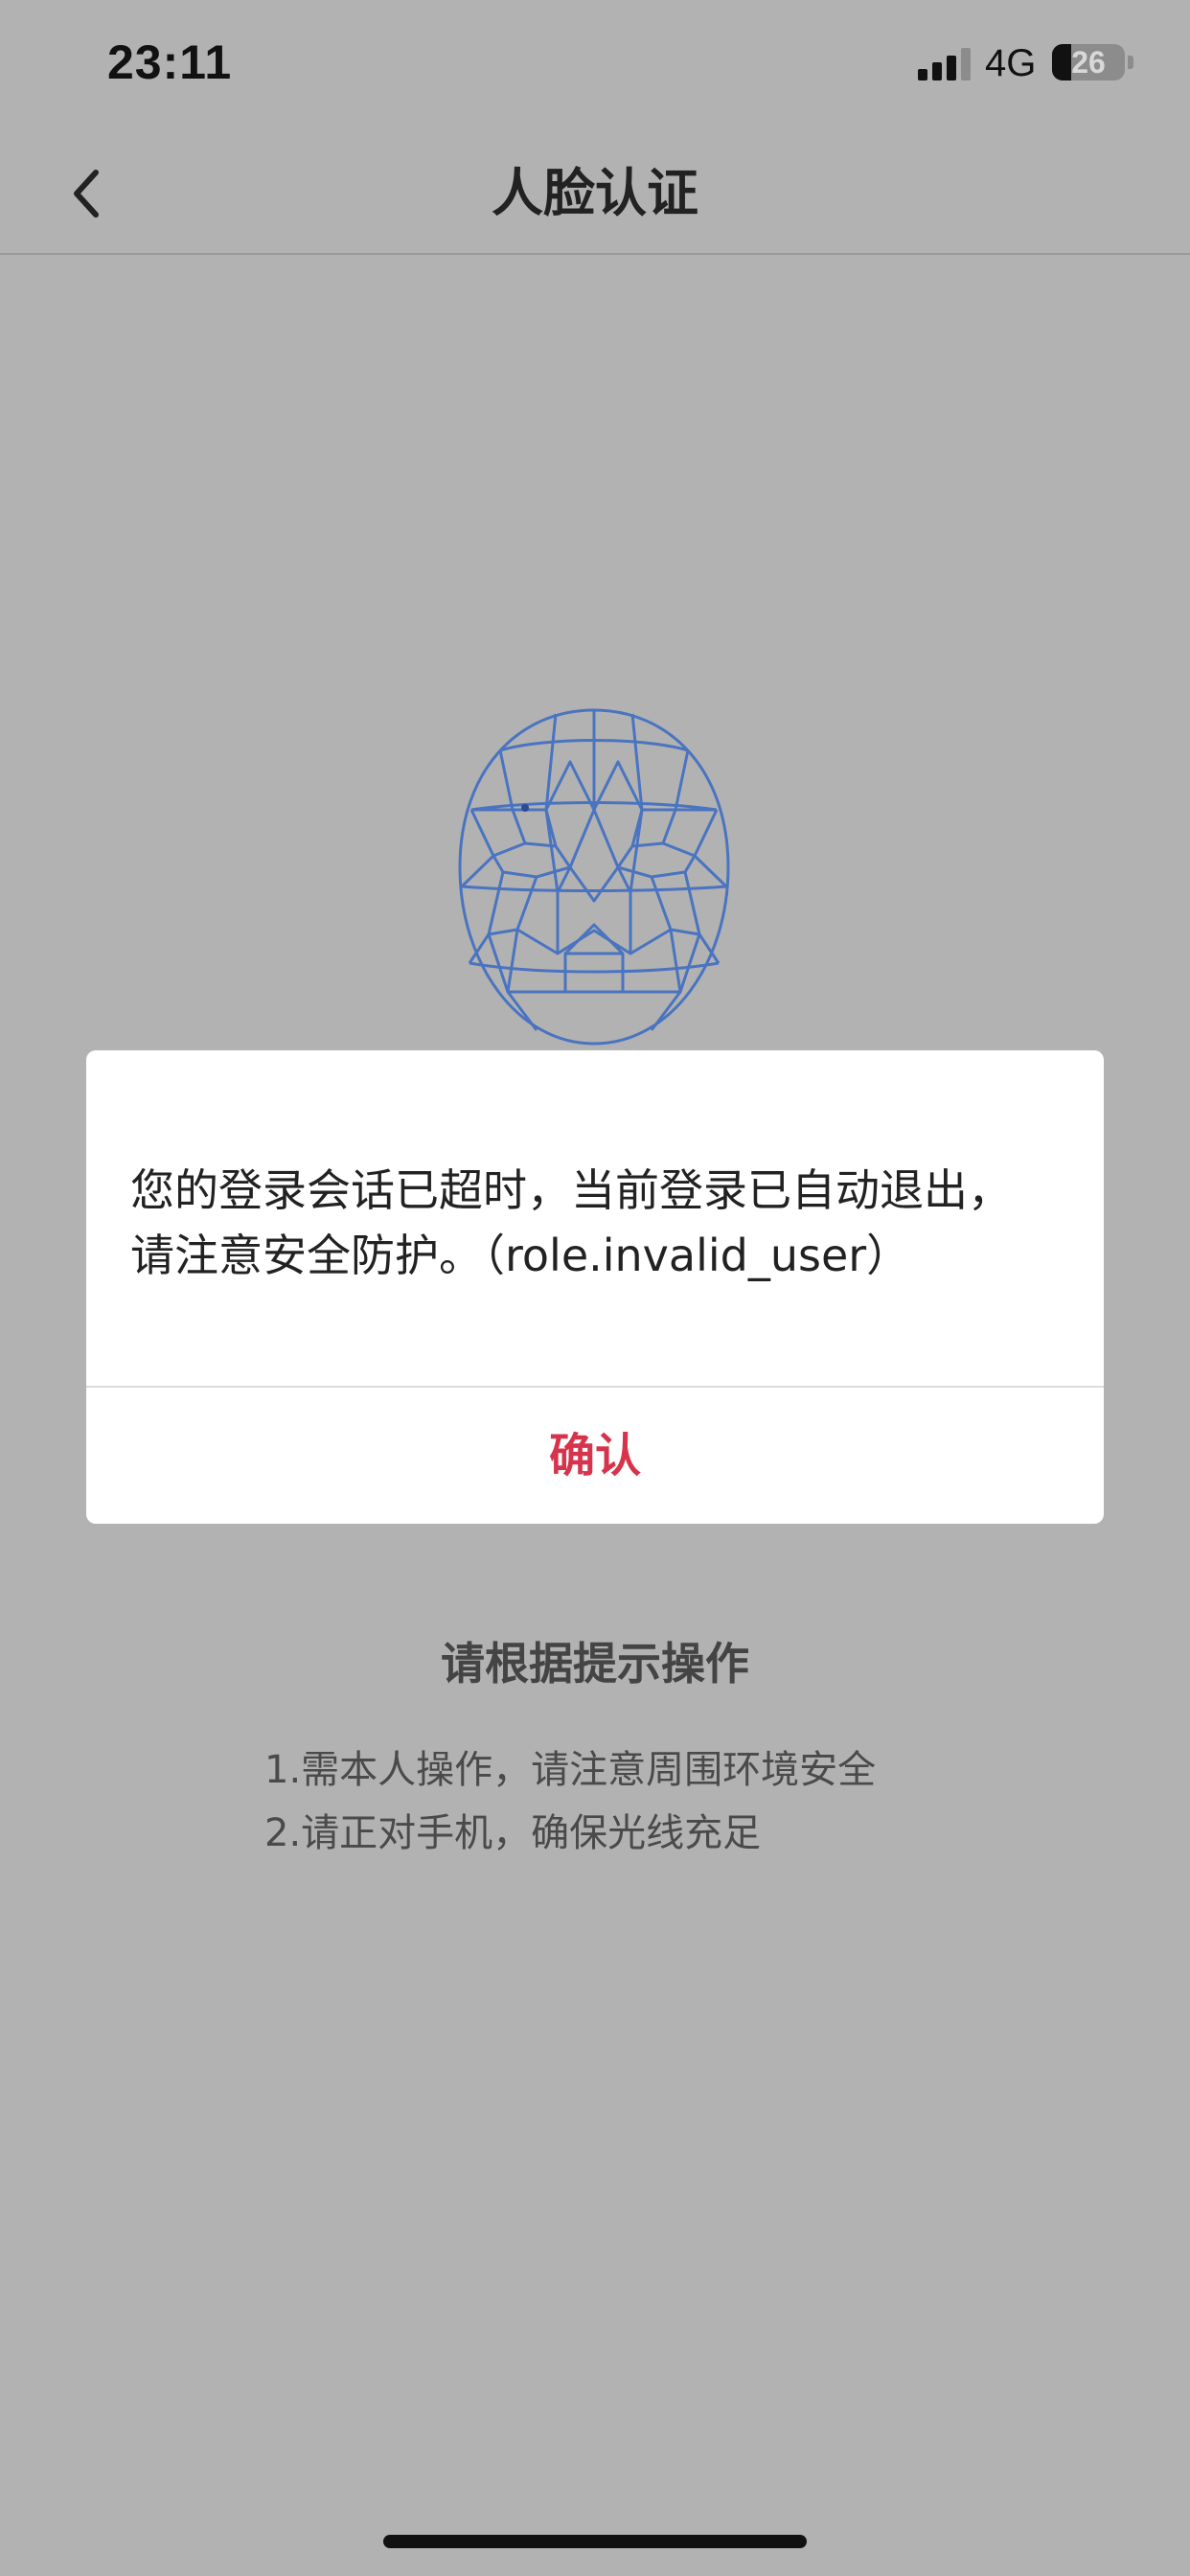 Image resolution: width=1190 pixels, height=2576 pixels. I want to click on face-mesh-icon, so click(594, 877).